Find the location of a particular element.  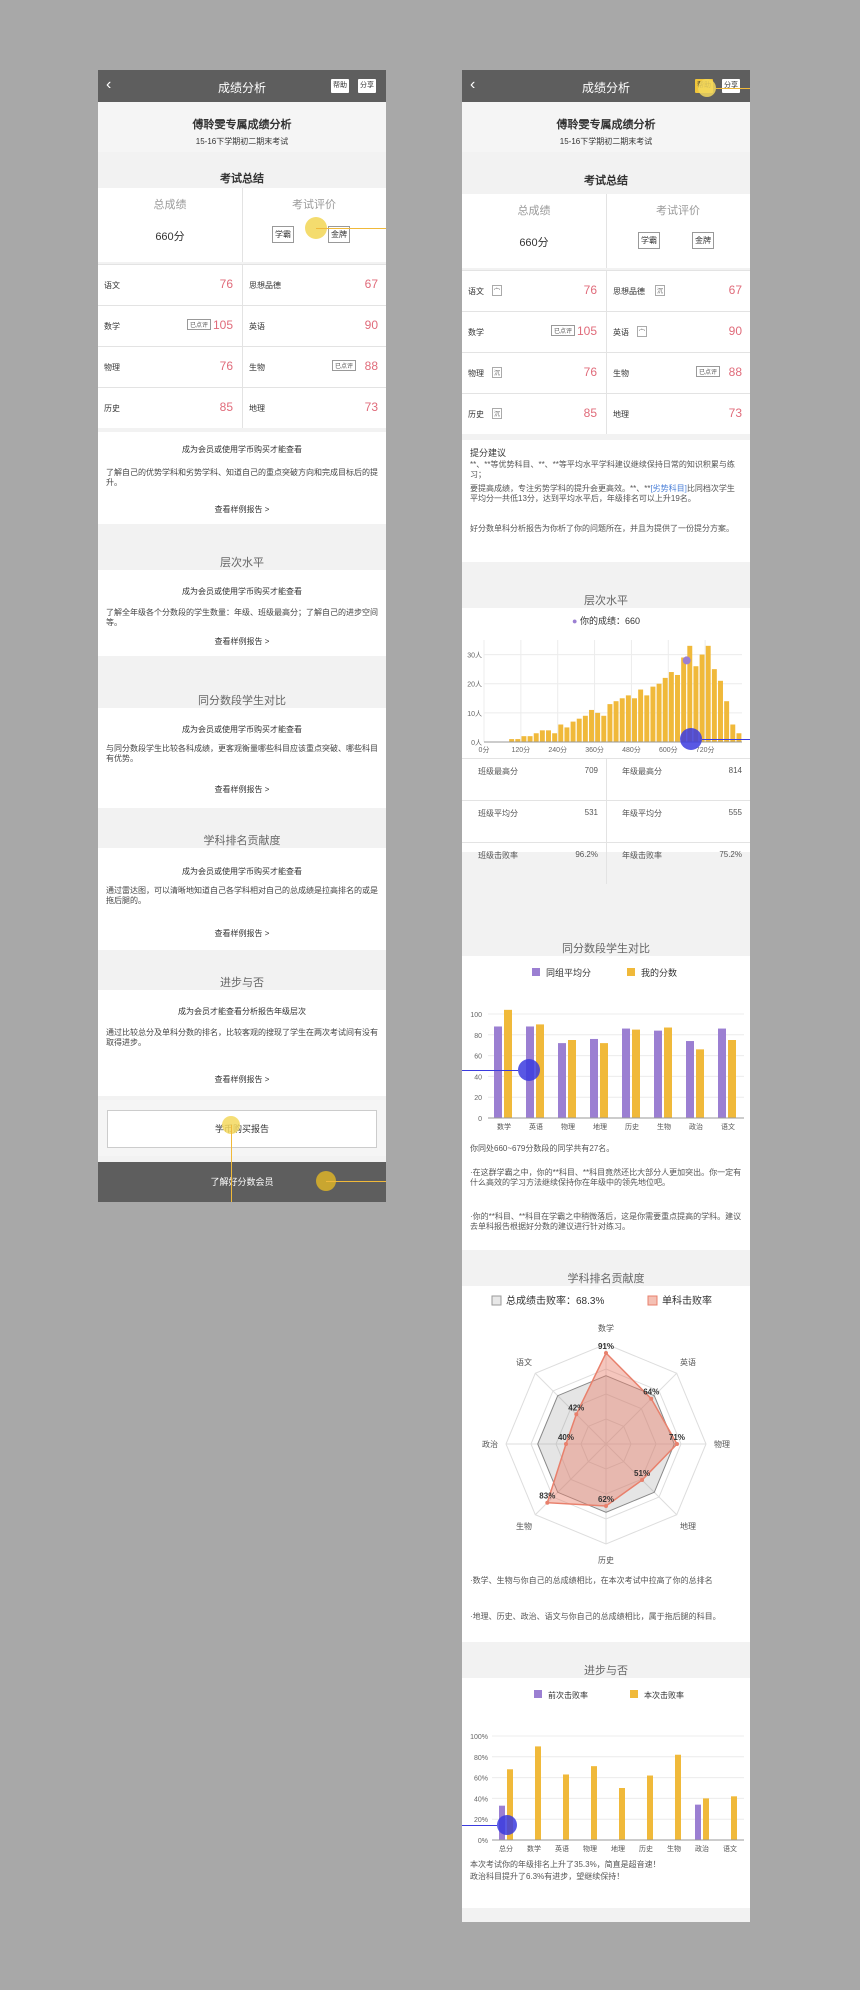

subject-cell: 历史 85 is located at coordinates (169, 408).